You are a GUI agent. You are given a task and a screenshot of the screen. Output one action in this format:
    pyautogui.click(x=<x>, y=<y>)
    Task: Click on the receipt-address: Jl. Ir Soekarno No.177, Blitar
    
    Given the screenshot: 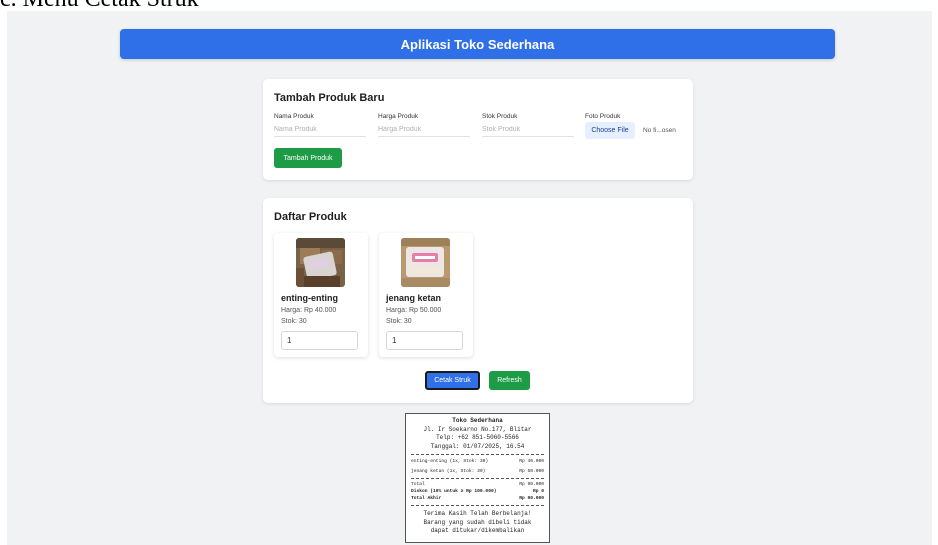 What is the action you would take?
    pyautogui.click(x=477, y=429)
    